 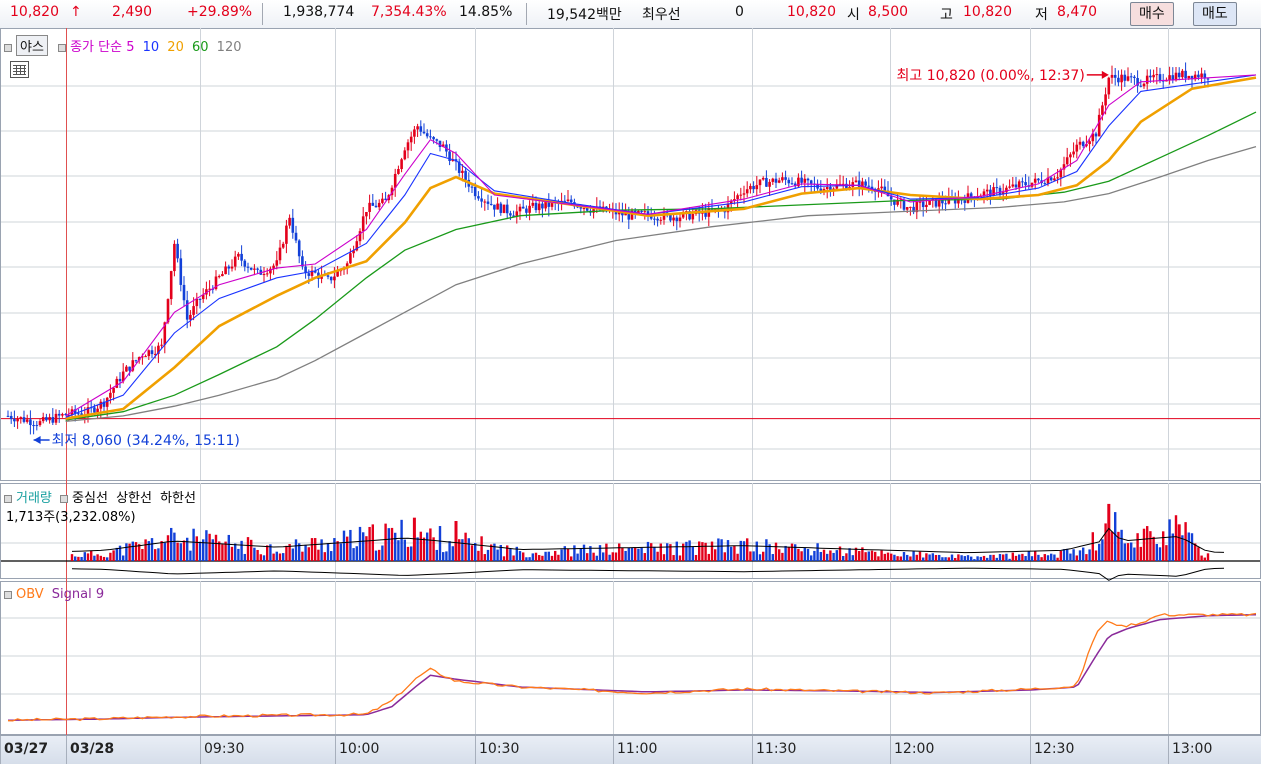 I want to click on legend-square-icon, so click(x=8, y=498).